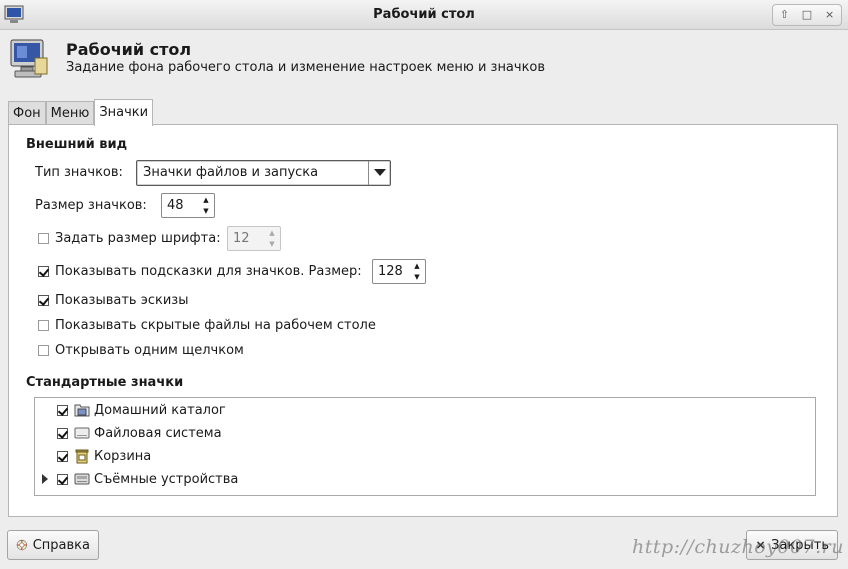  What do you see at coordinates (70, 113) in the screenshot?
I see `tab-menu: Меню` at bounding box center [70, 113].